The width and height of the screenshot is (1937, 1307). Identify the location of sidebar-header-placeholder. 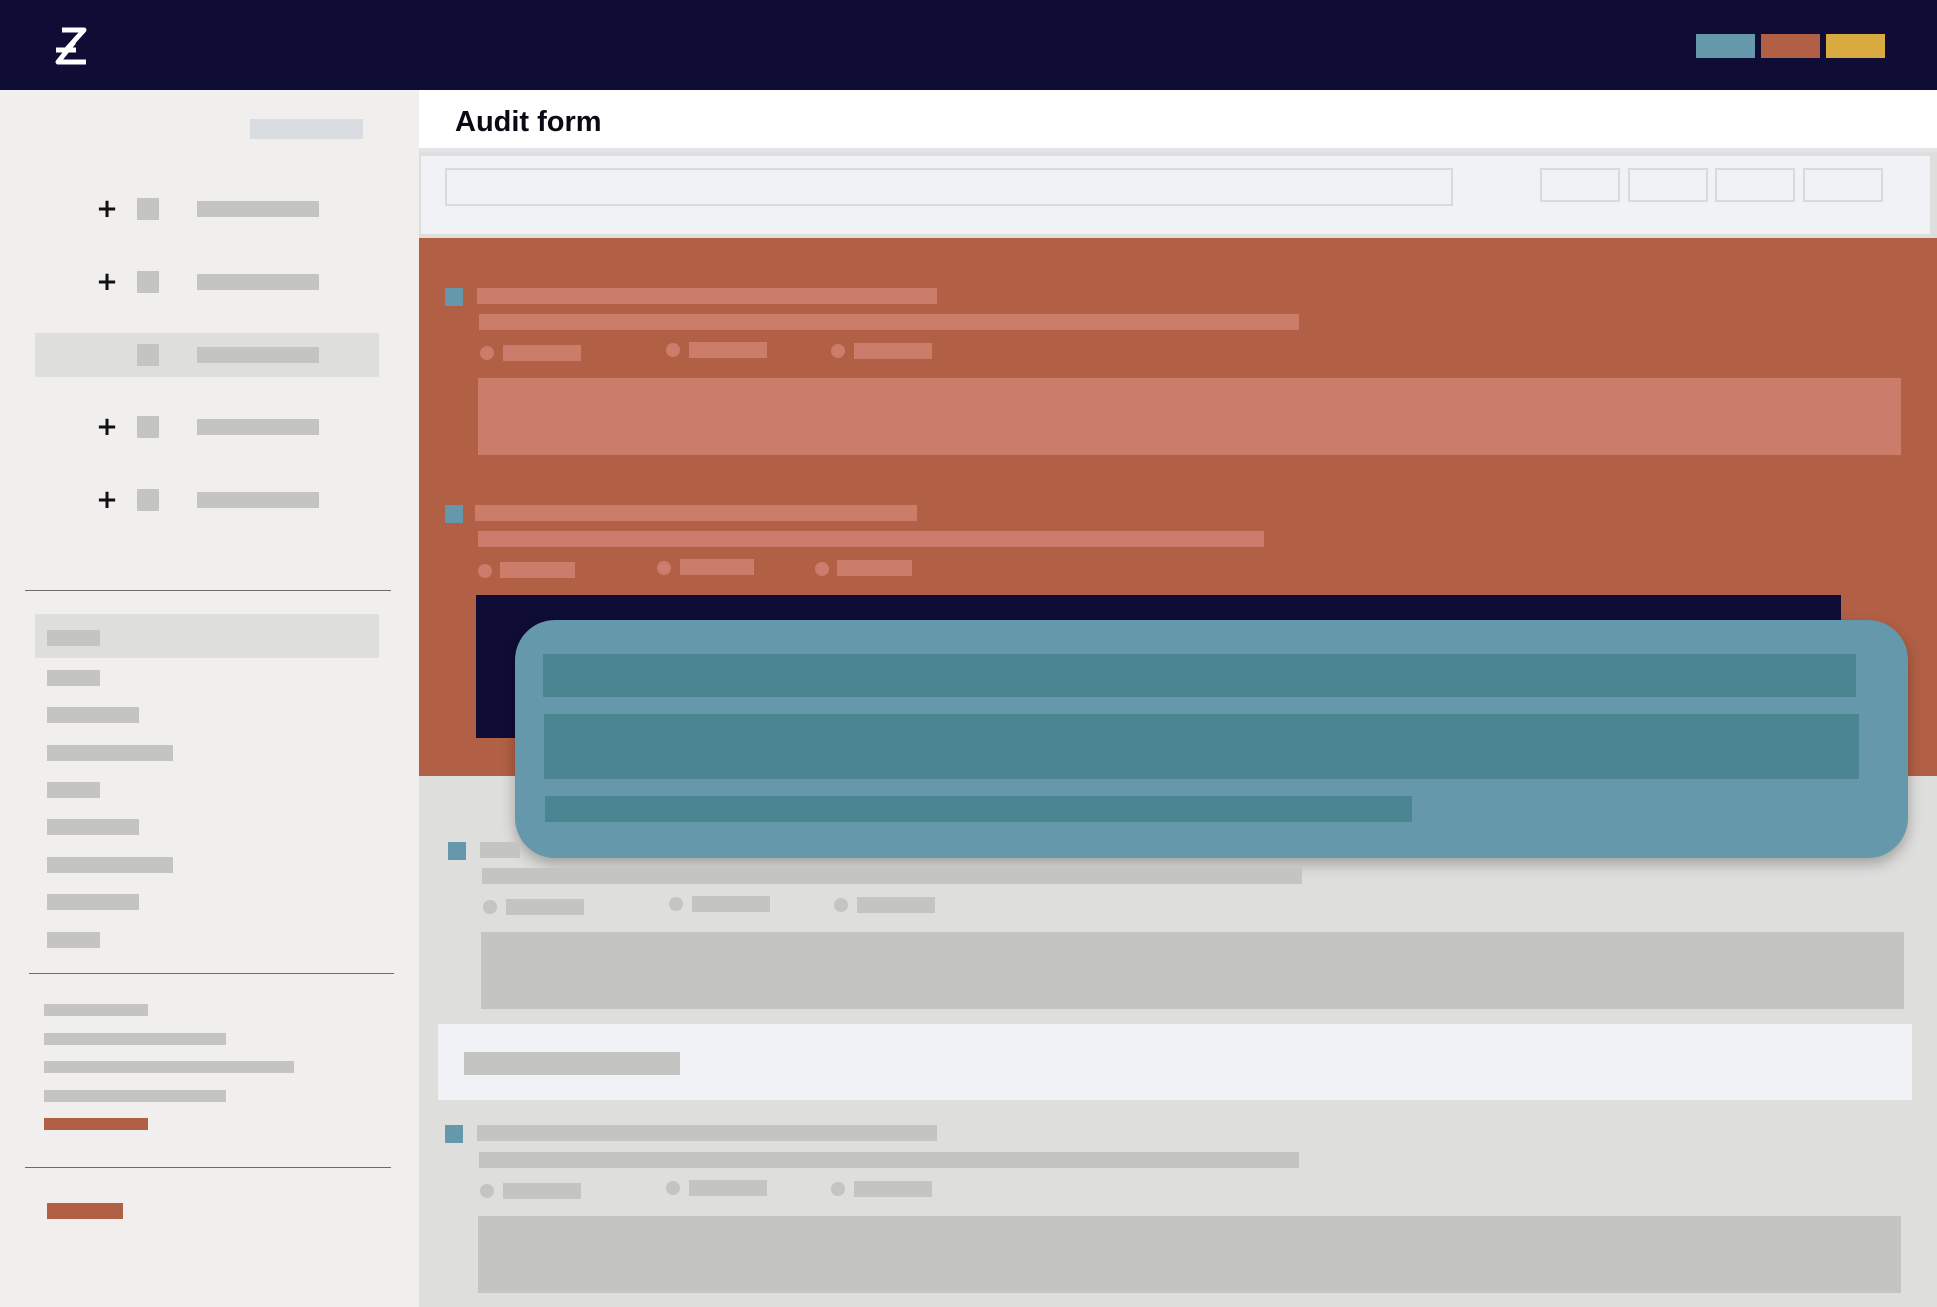
(306, 129).